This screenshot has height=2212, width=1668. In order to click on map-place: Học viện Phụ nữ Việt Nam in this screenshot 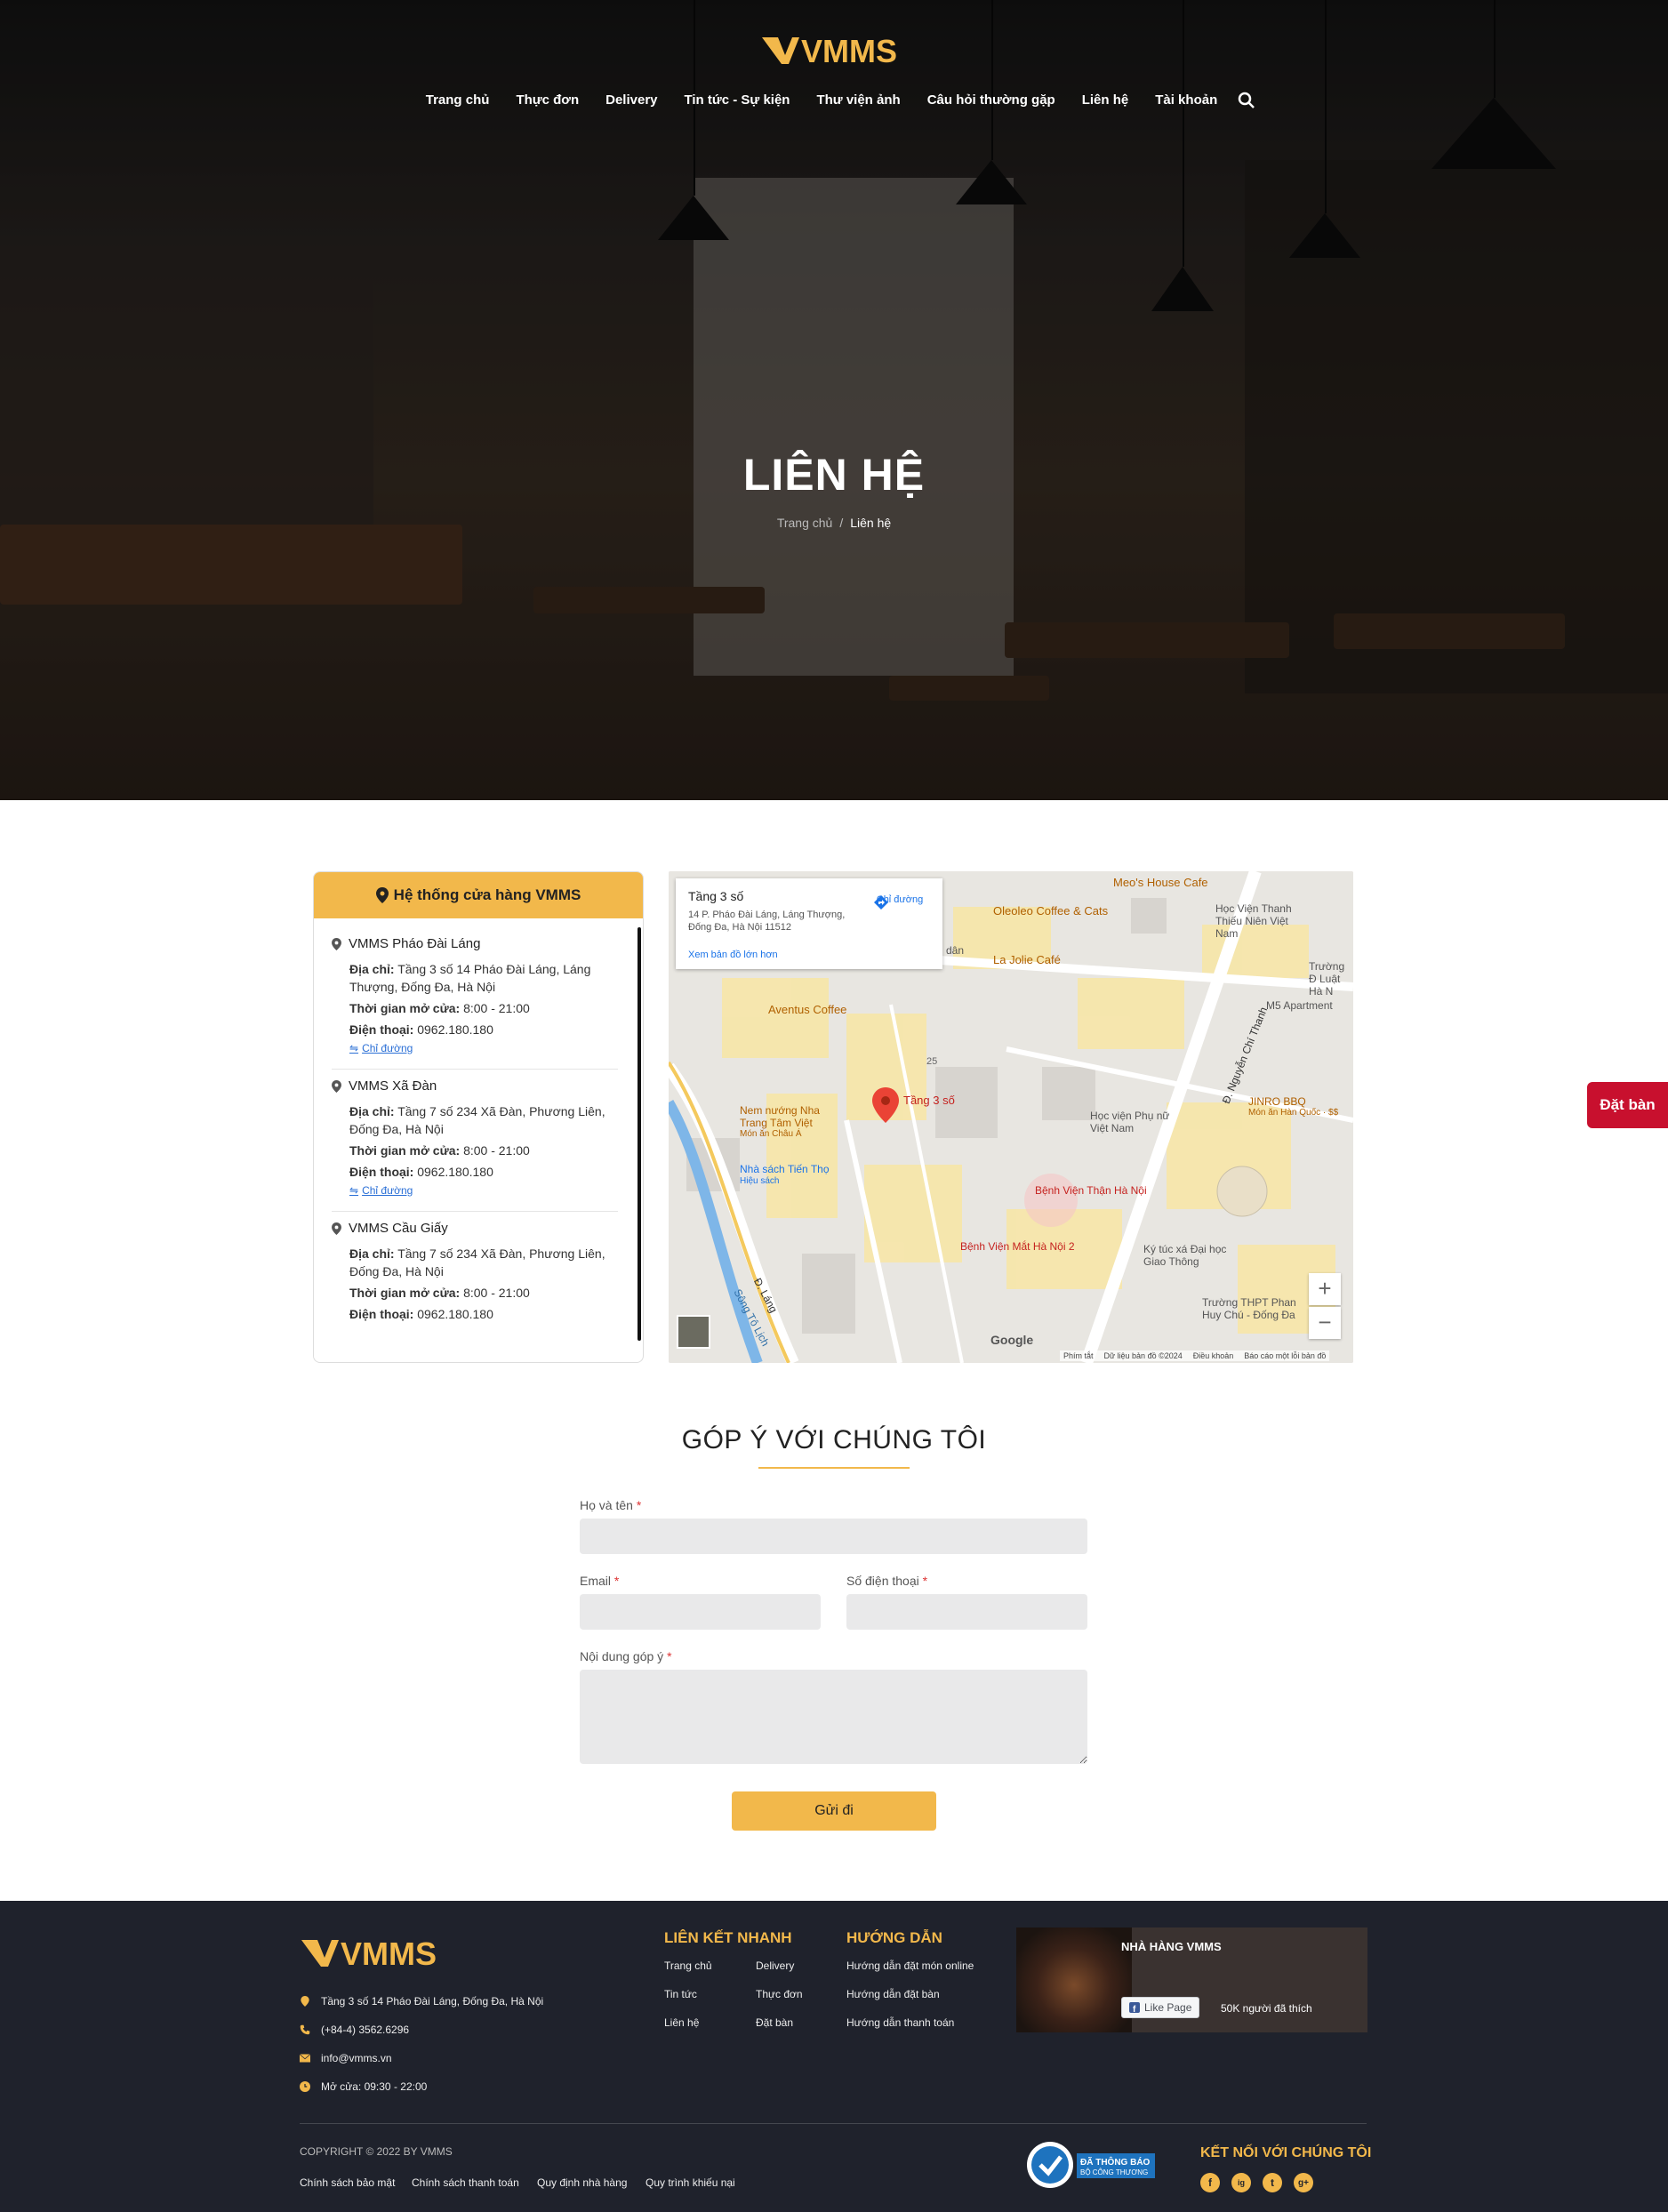, I will do `click(1130, 1122)`.